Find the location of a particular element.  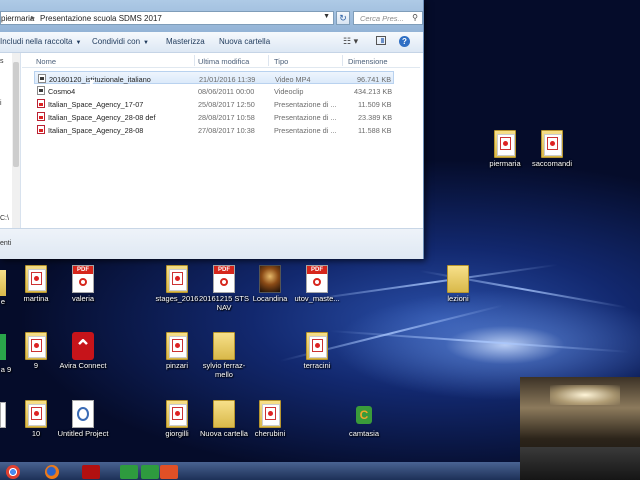

file-list-header: Nome Ultima modifica Tipo Dimensione is located at coordinates (221, 60).